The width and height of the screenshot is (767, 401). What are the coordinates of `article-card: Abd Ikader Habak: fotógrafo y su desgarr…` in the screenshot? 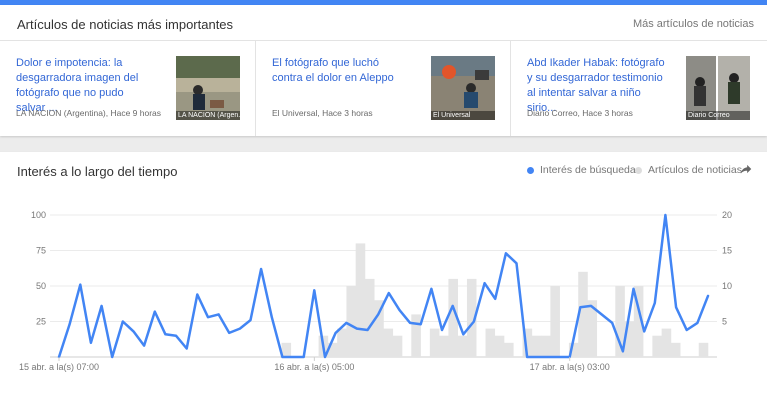 It's located at (638, 88).